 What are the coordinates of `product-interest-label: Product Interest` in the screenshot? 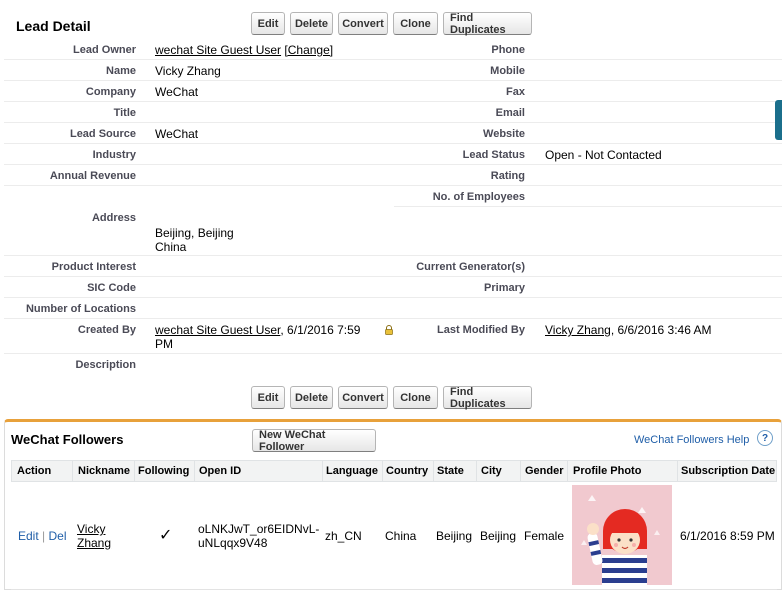 It's located at (93, 267).